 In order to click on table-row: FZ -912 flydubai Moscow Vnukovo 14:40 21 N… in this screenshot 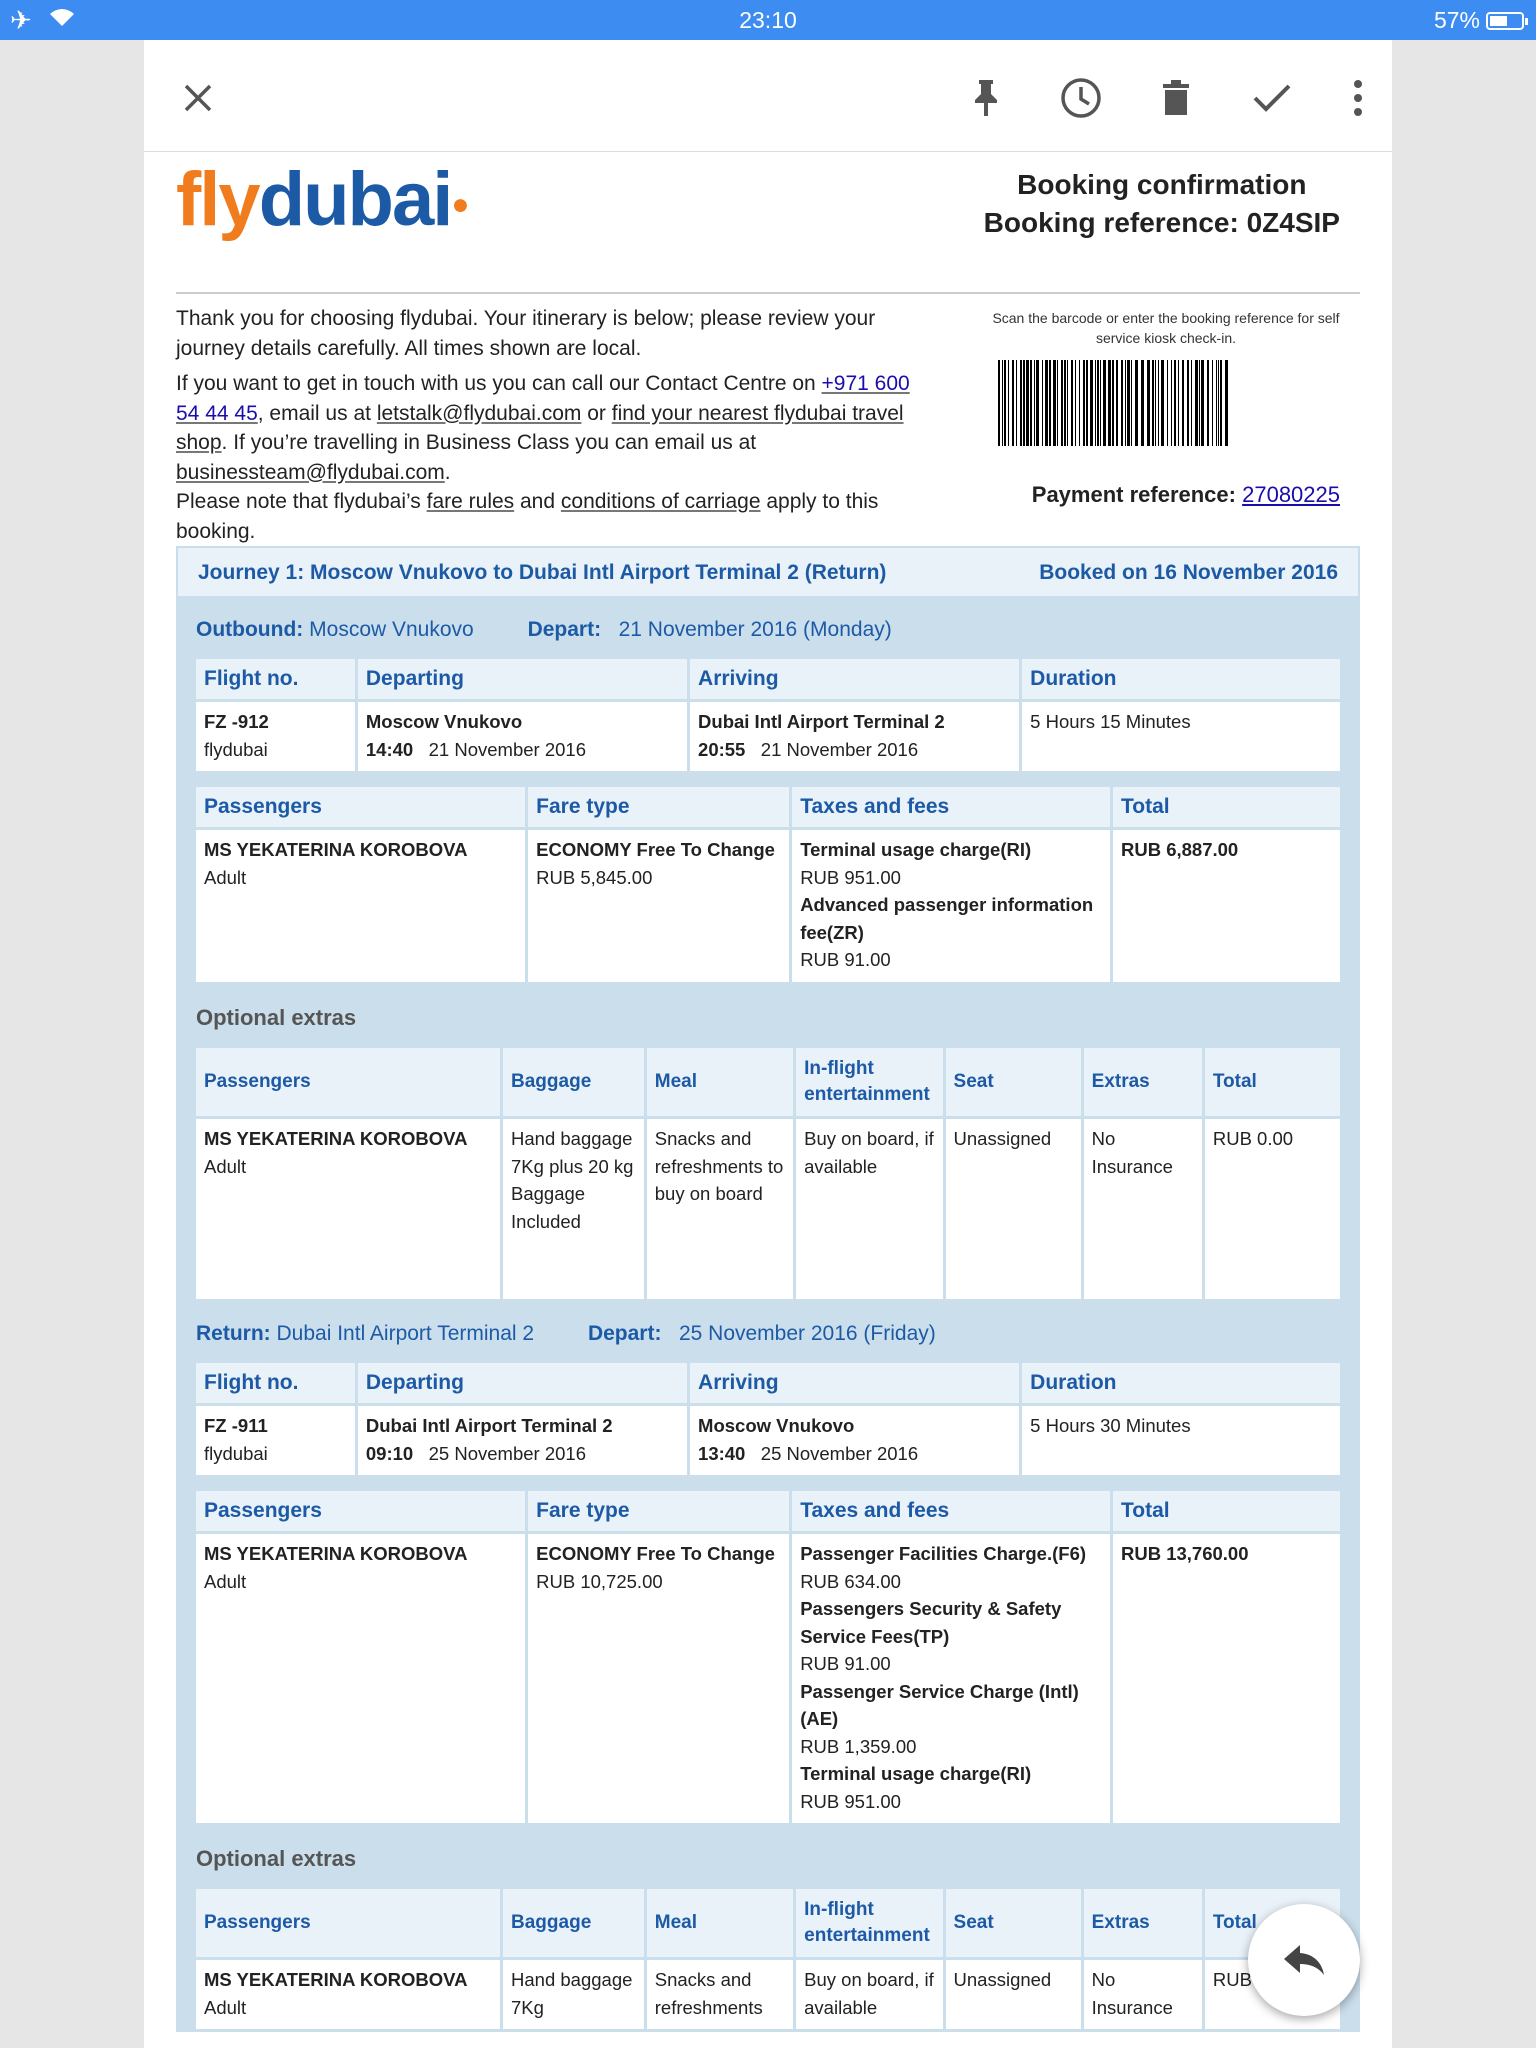, I will do `click(768, 736)`.